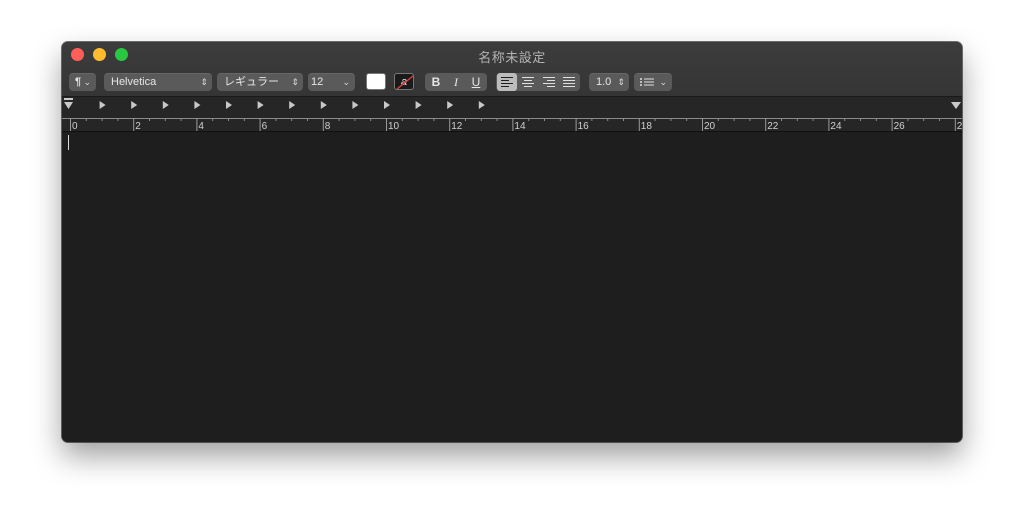 This screenshot has height=525, width=1024. Describe the element at coordinates (68, 142) in the screenshot. I see `text-caret` at that location.